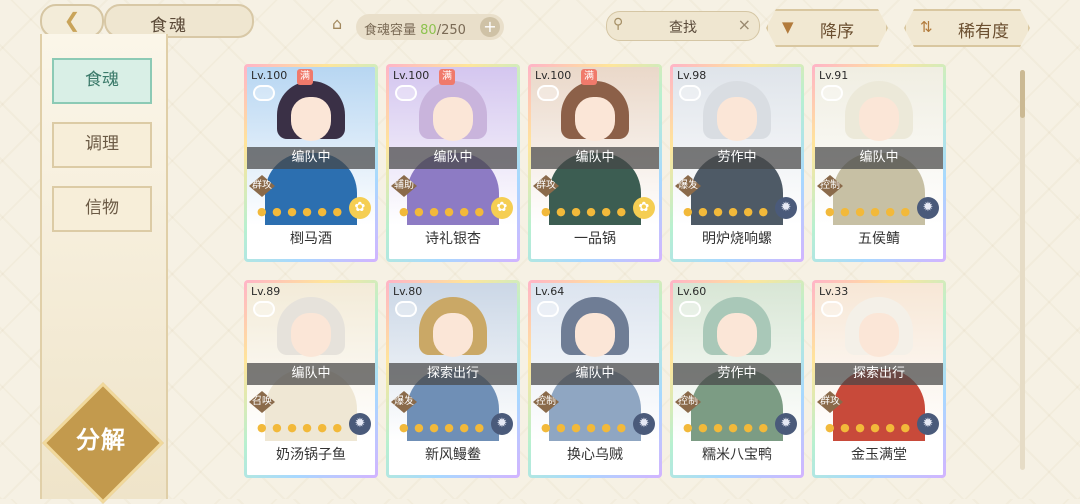 This screenshot has width=1080, height=504. Describe the element at coordinates (834, 75) in the screenshot. I see `level-label: Lv.91` at that location.